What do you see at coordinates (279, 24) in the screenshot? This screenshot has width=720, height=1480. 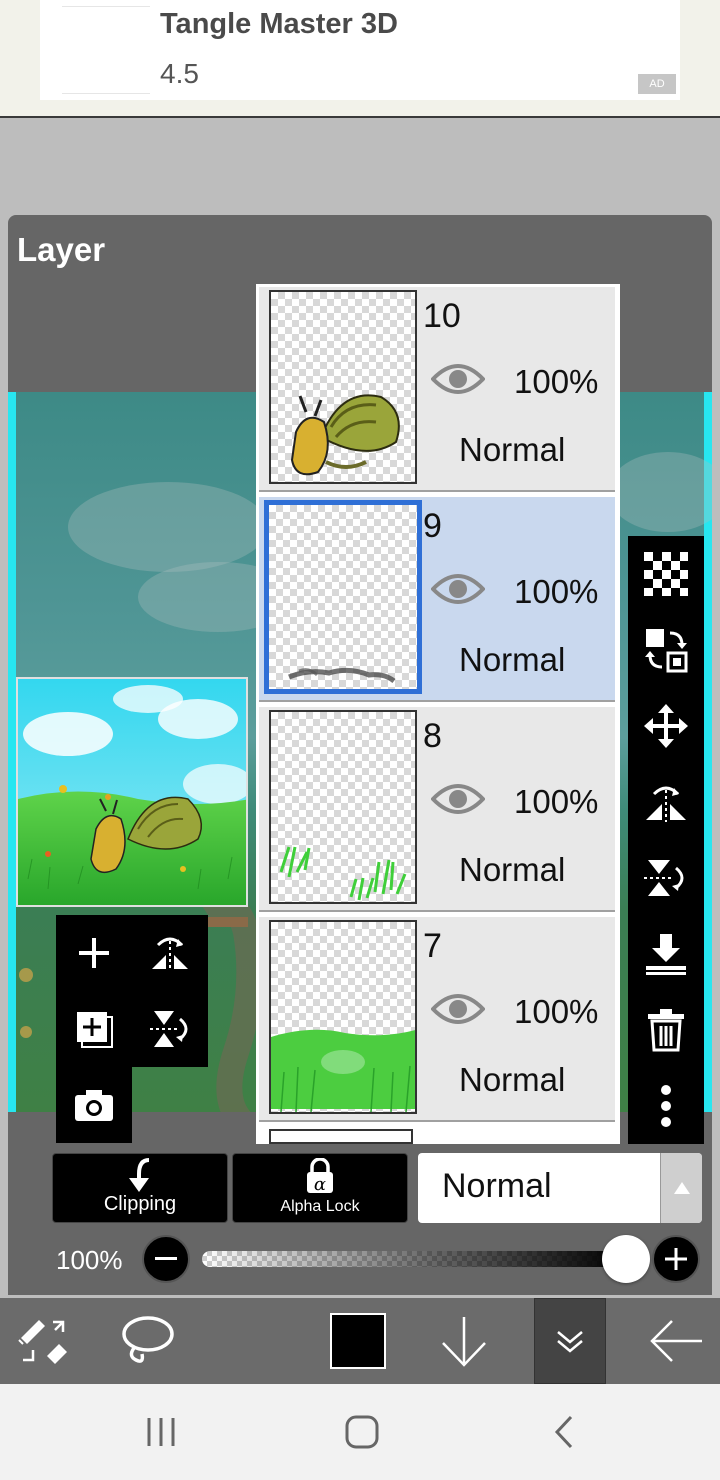 I see `ad-title: Tangle Master 3D` at bounding box center [279, 24].